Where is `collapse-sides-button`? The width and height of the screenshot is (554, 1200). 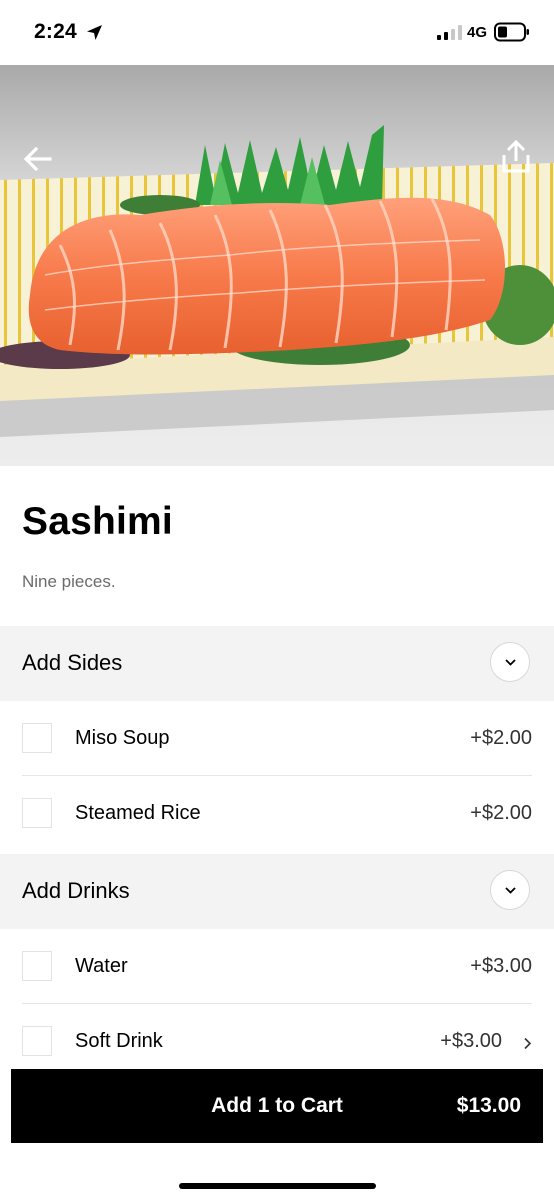
collapse-sides-button is located at coordinates (510, 662).